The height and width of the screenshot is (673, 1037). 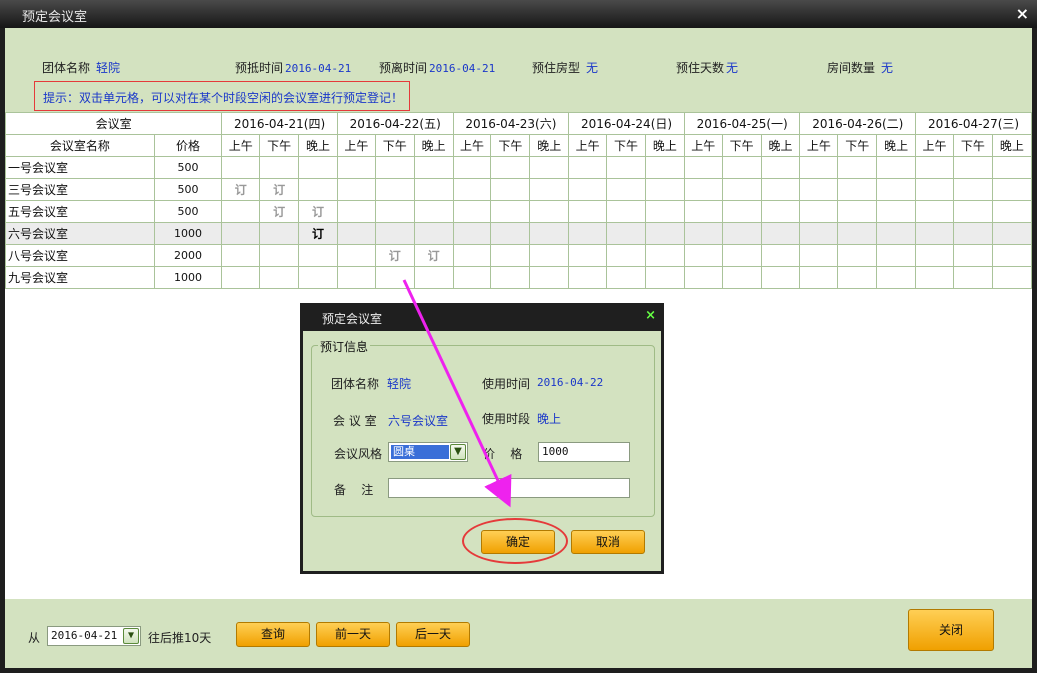 What do you see at coordinates (94, 636) in the screenshot?
I see `start-date-combo: 2016-04-21 ▼` at bounding box center [94, 636].